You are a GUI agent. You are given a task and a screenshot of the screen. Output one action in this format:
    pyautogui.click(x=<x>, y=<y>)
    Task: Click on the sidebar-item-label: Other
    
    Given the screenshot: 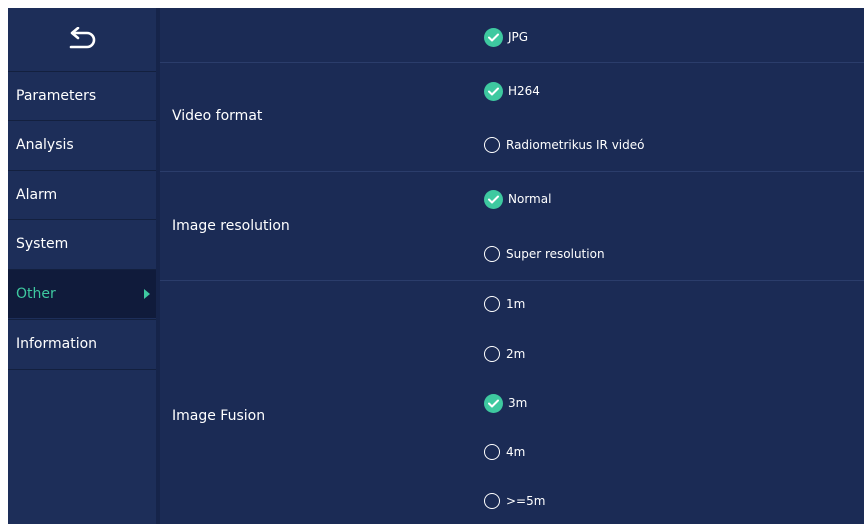 What is the action you would take?
    pyautogui.click(x=36, y=294)
    